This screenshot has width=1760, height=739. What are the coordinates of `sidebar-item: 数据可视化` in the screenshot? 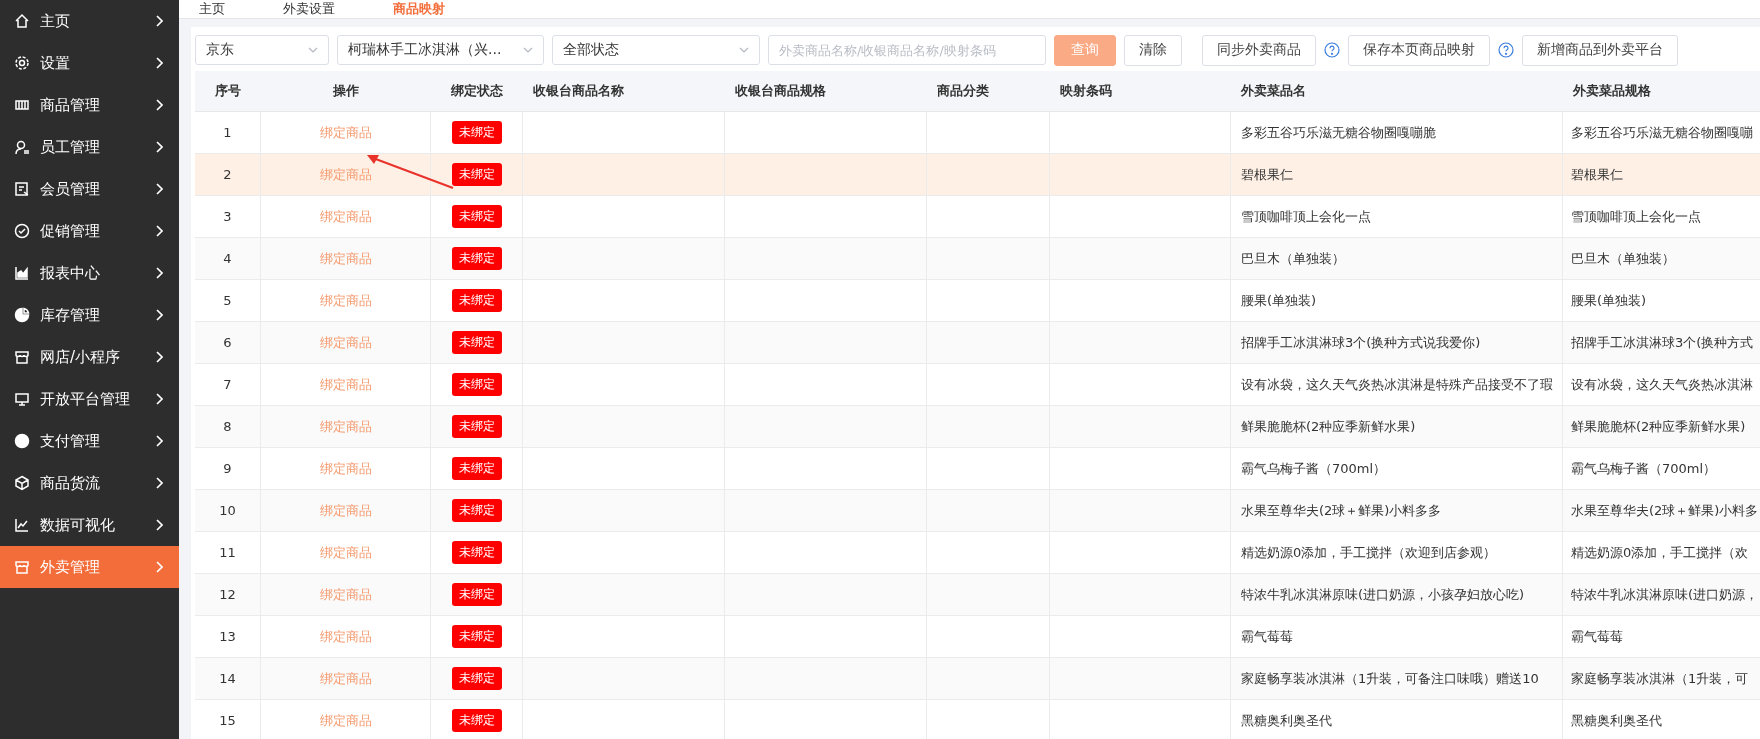 It's located at (89, 525).